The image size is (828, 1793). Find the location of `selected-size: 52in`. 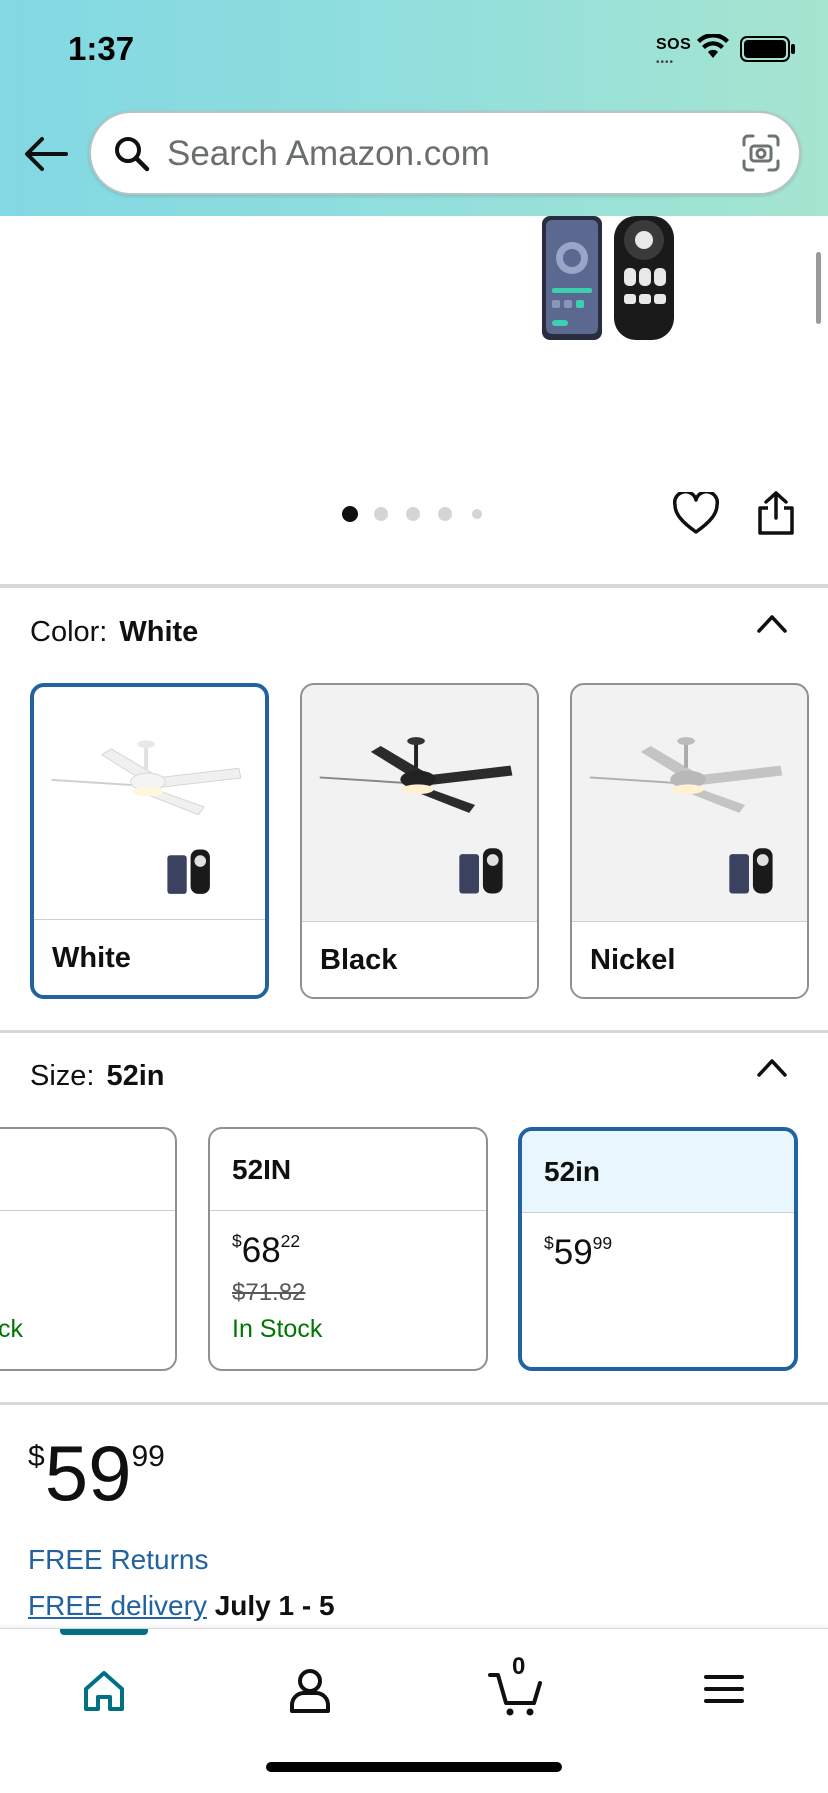

selected-size: 52in is located at coordinates (135, 1076).